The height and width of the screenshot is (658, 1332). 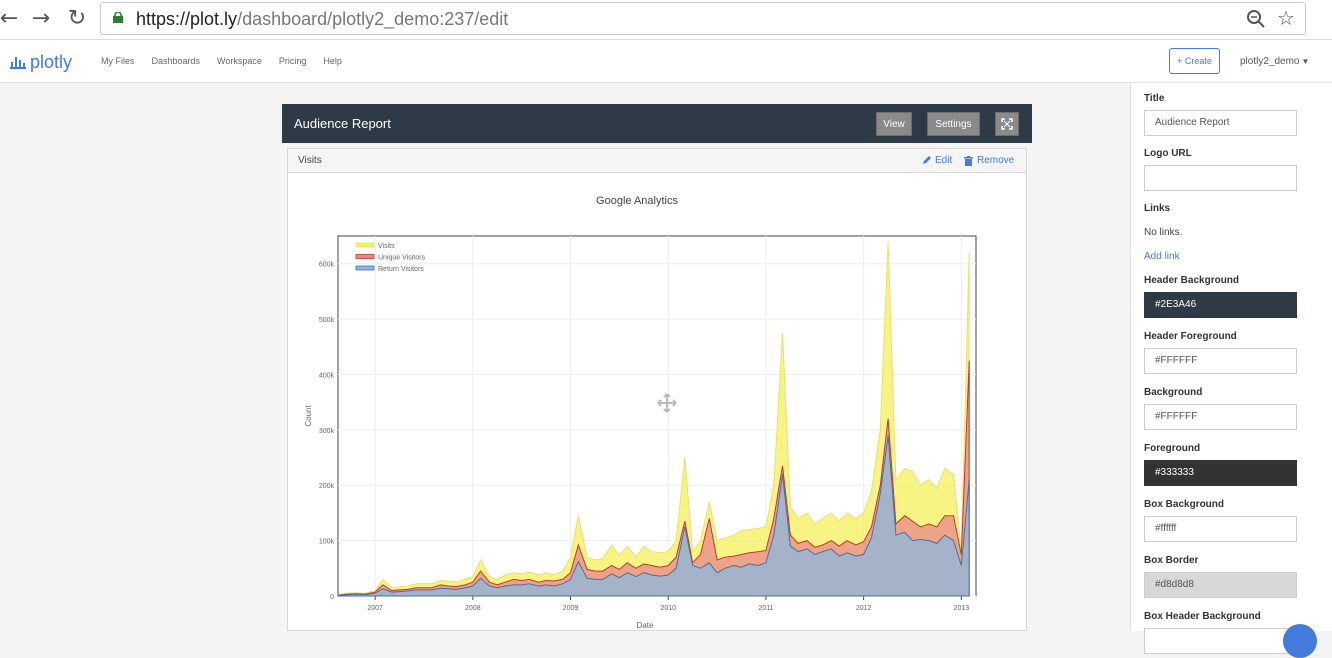 What do you see at coordinates (1305, 61) in the screenshot?
I see `chevron-down-icon: ▼` at bounding box center [1305, 61].